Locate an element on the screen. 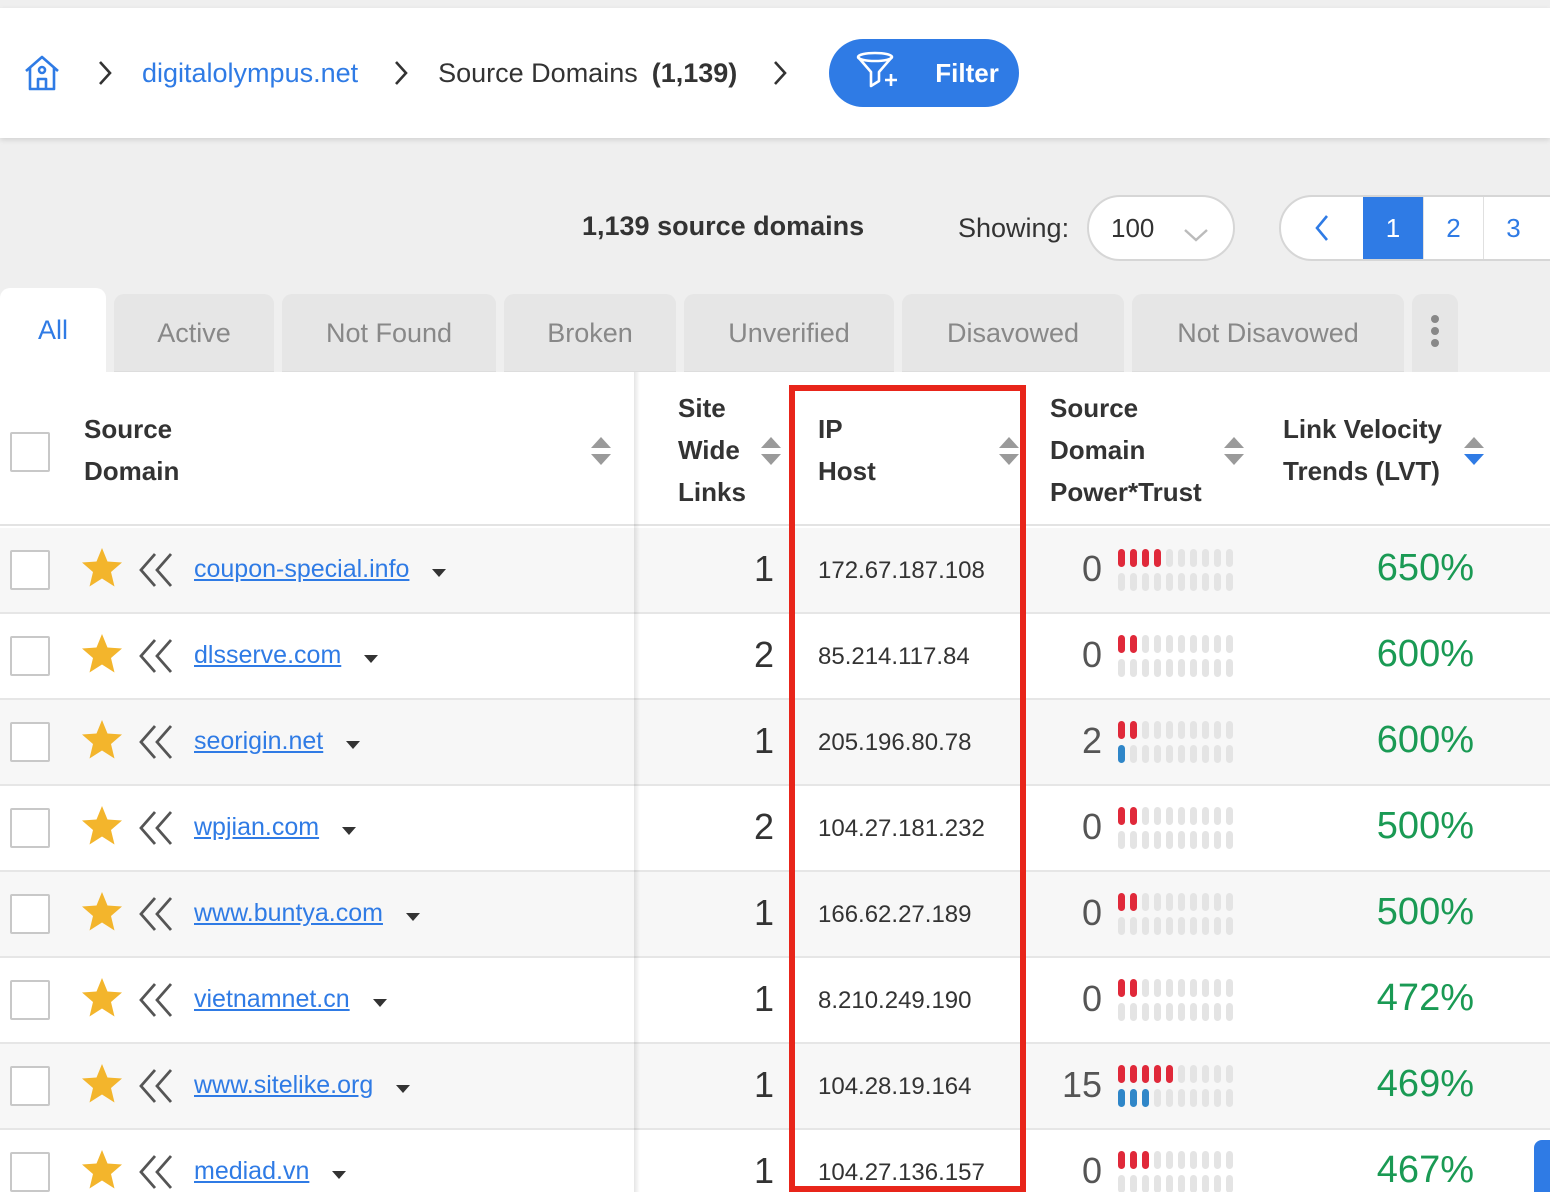 This screenshot has width=1550, height=1192. select-all-checkbox is located at coordinates (30, 452).